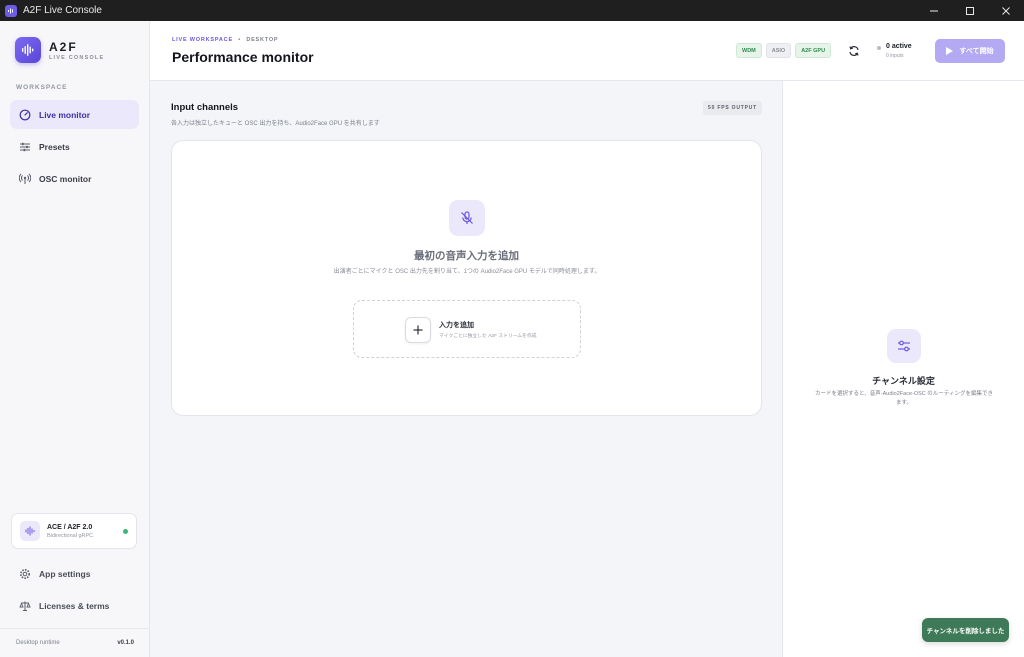  I want to click on refresh-icon, so click(854, 51).